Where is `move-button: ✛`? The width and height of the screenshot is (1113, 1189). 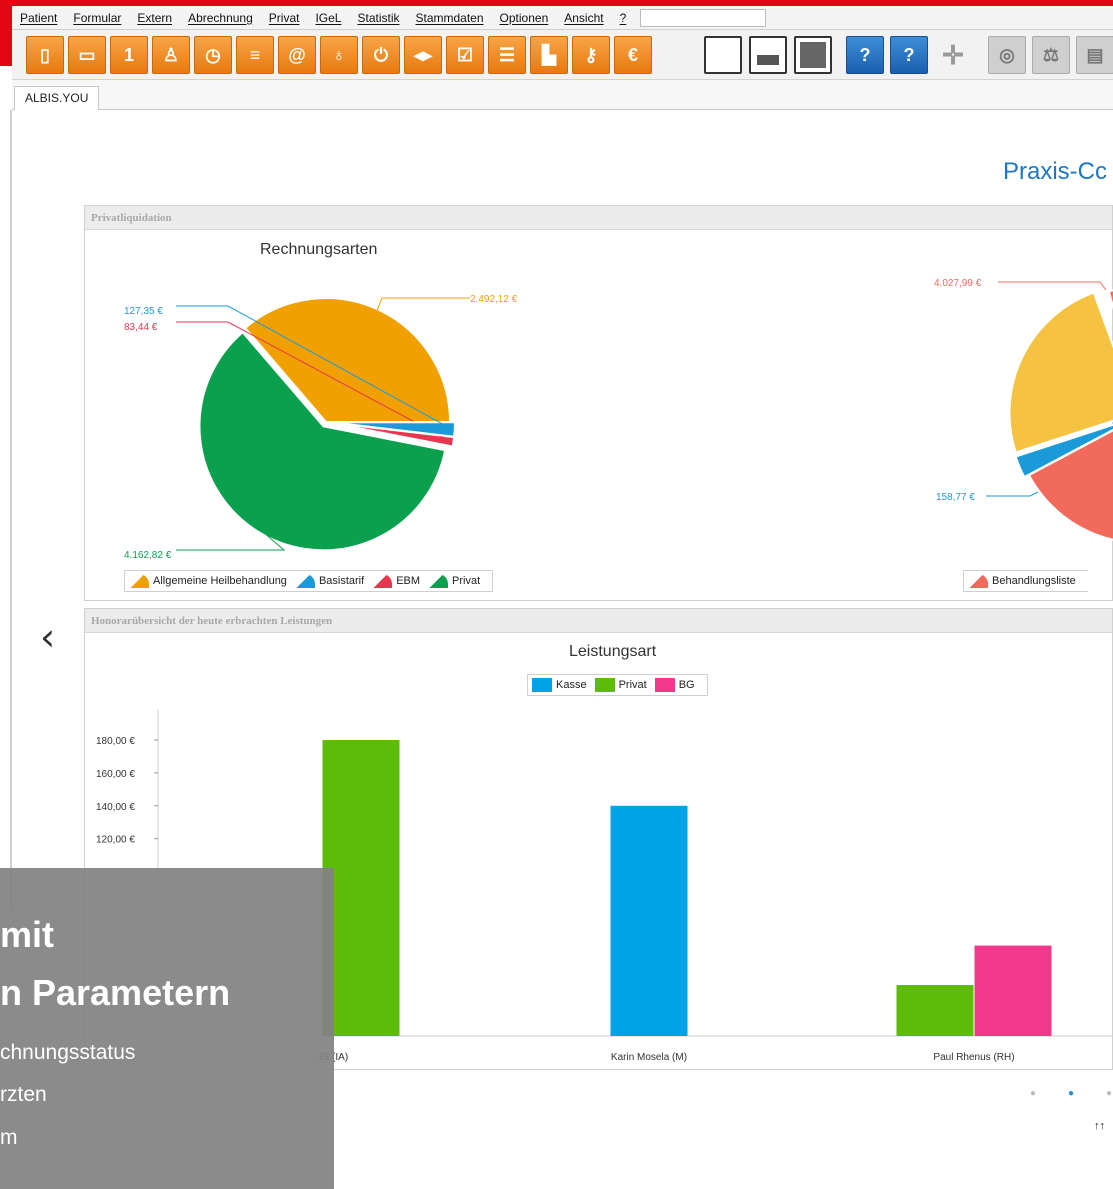 move-button: ✛ is located at coordinates (953, 55).